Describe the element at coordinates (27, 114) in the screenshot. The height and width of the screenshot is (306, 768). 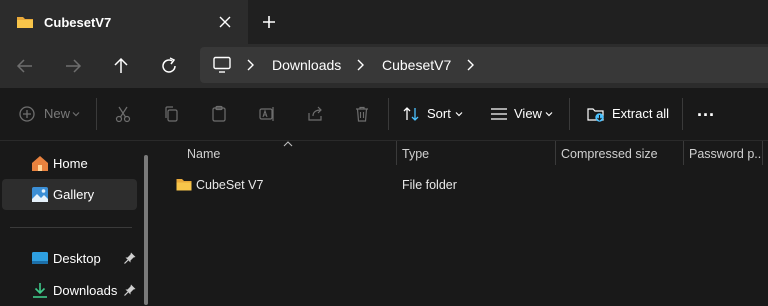
I see `new-plus-icon` at that location.